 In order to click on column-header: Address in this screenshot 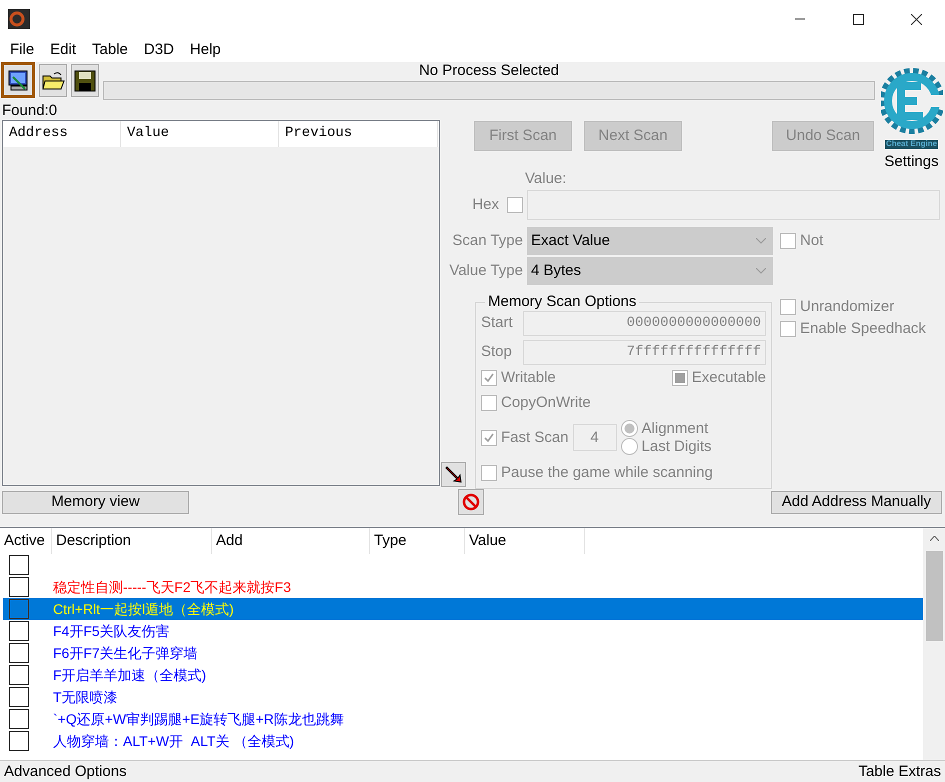, I will do `click(62, 134)`.